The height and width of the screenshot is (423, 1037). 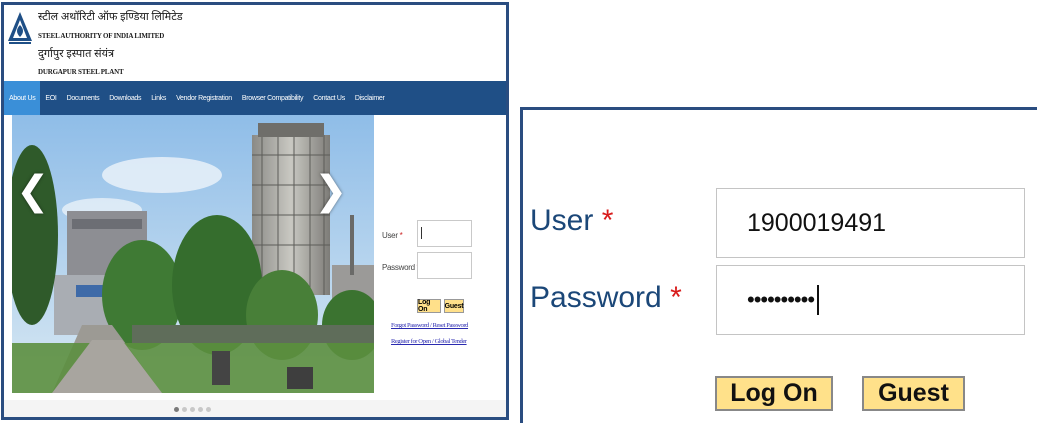 I want to click on small-user-label: User *, so click(x=392, y=235).